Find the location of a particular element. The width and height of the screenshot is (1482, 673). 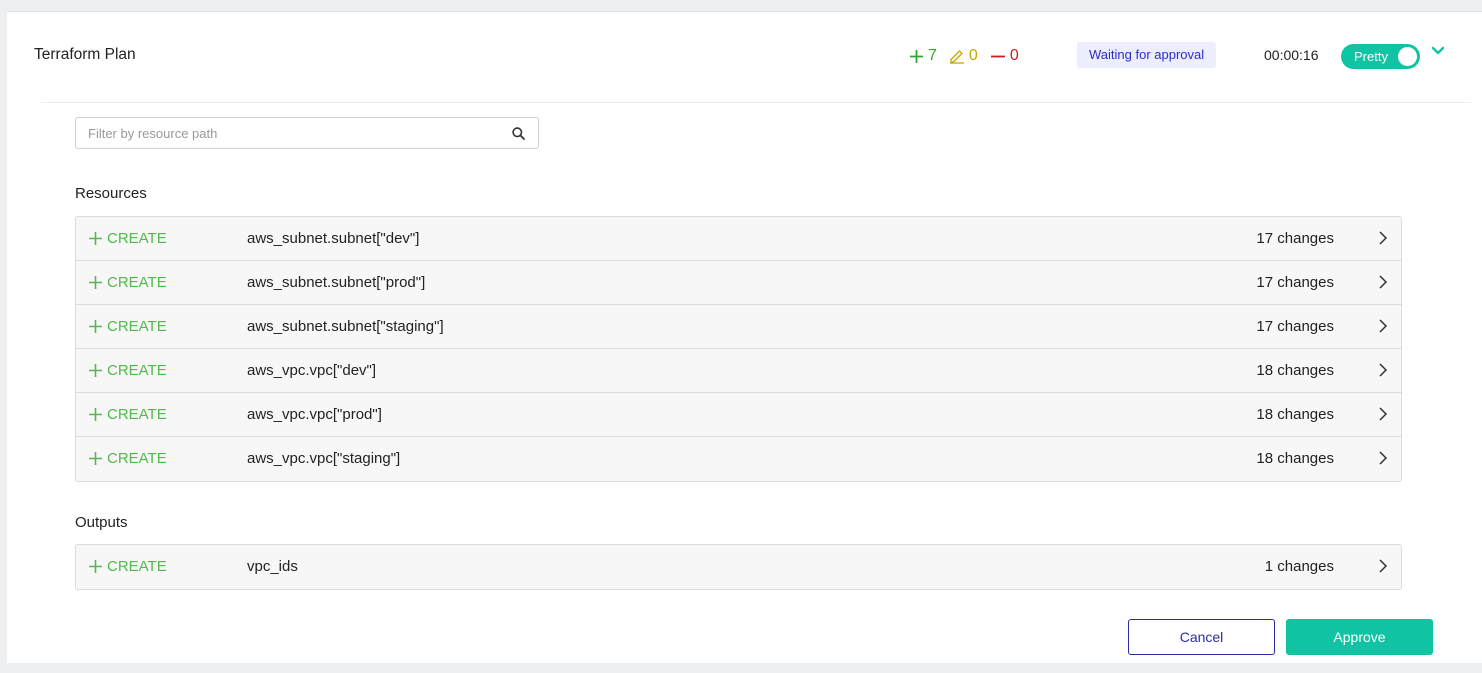

resource-path: aws_subnet.subnet["staging"] is located at coordinates (345, 326).